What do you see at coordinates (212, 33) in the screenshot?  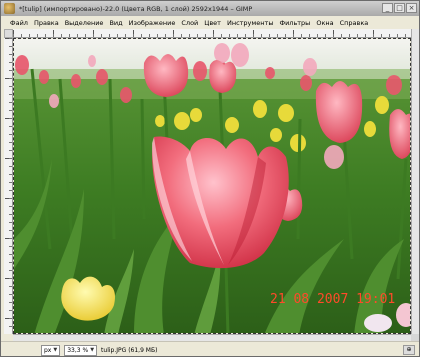 I see `horizontal-ruler` at bounding box center [212, 33].